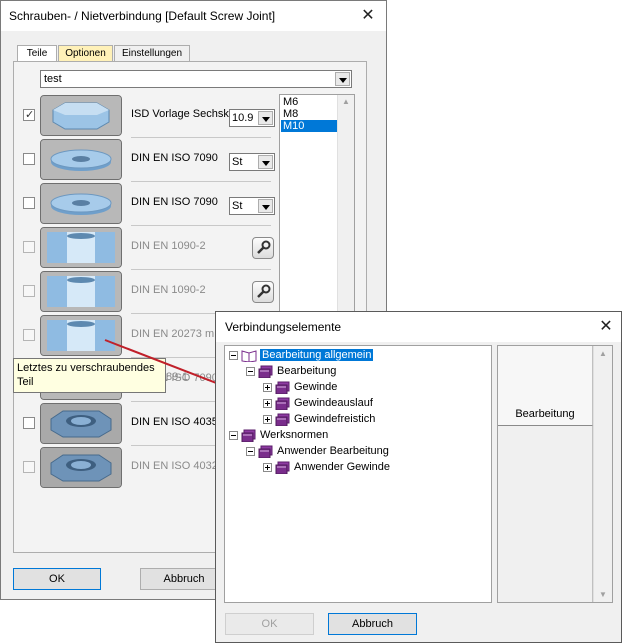  I want to click on tree-node: Gewindeauslauf, so click(309, 403).